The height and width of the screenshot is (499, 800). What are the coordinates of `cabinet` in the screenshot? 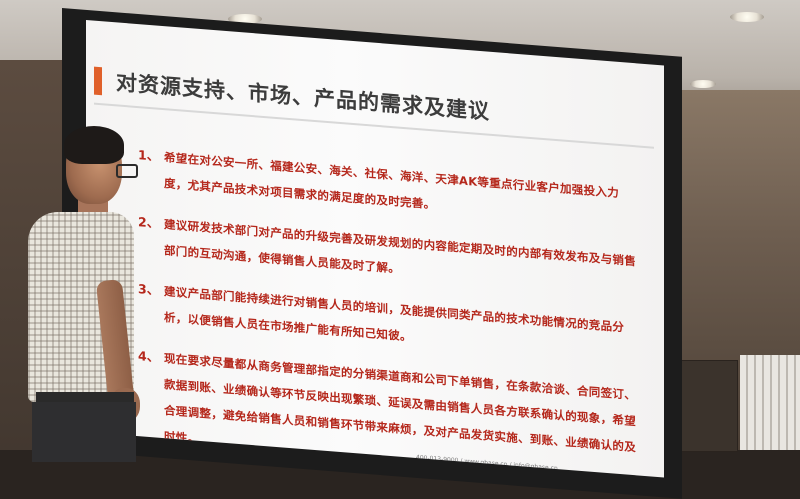 It's located at (709, 406).